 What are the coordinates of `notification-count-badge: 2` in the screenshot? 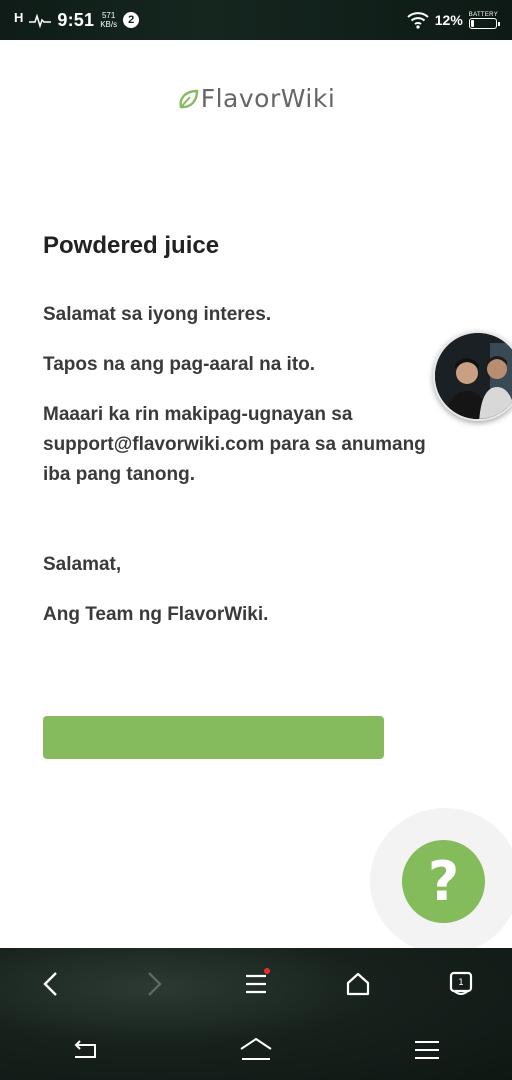 It's located at (131, 20).